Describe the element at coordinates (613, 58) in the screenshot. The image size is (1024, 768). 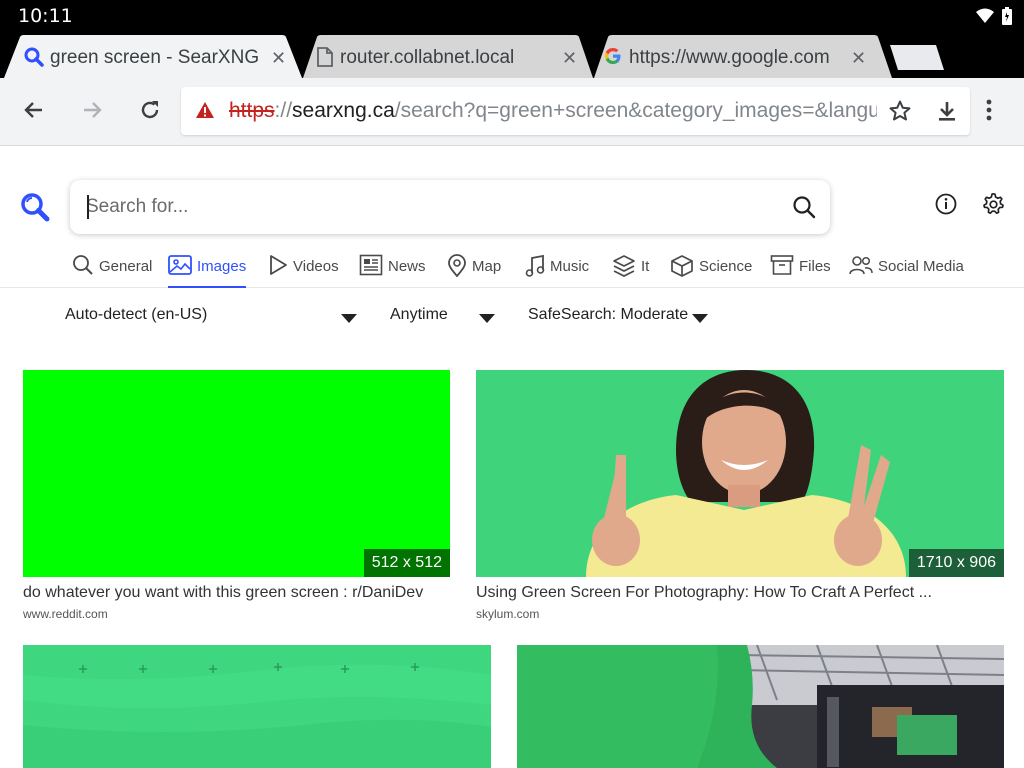
I see `google-icon` at that location.